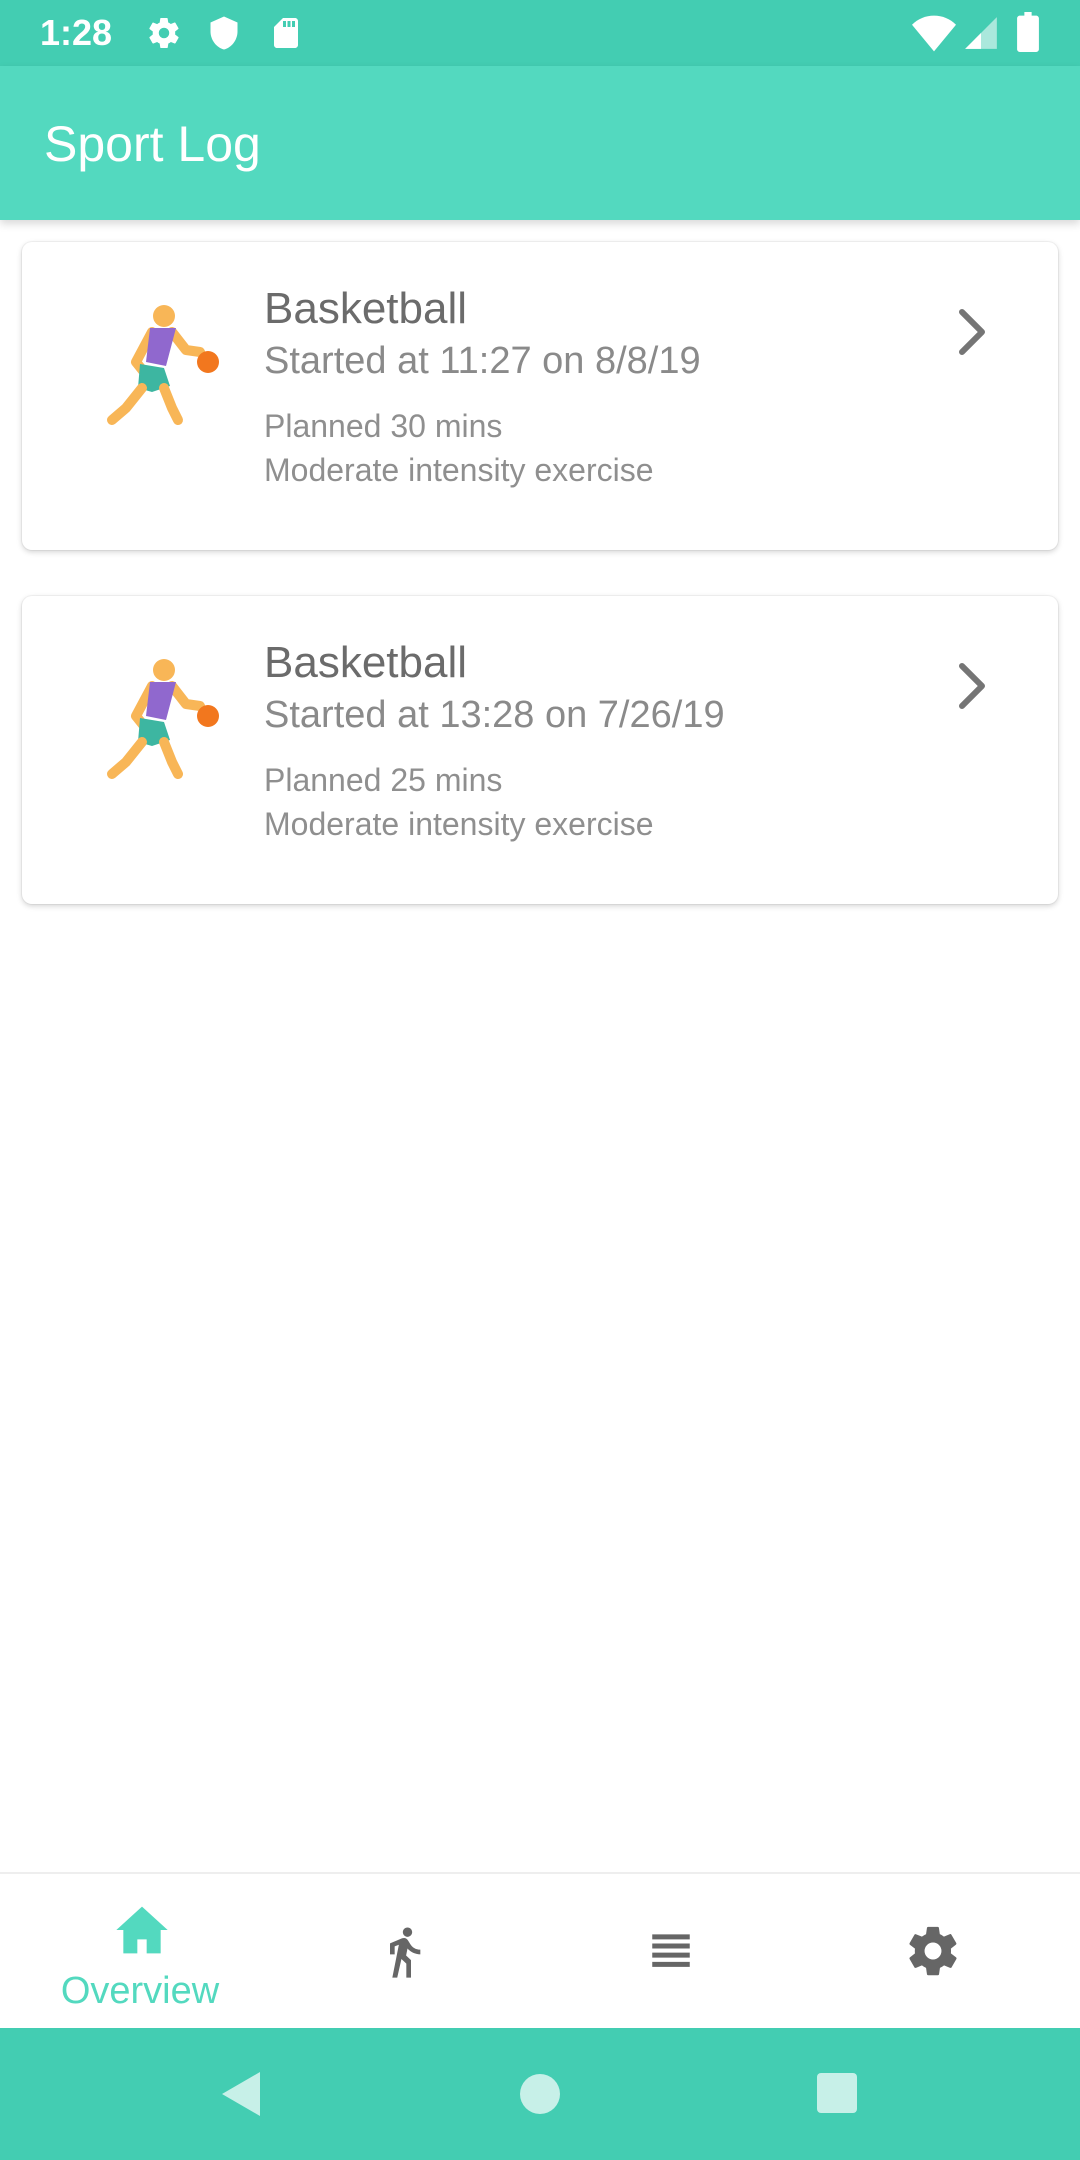  Describe the element at coordinates (142, 1930) in the screenshot. I see `home-icon` at that location.